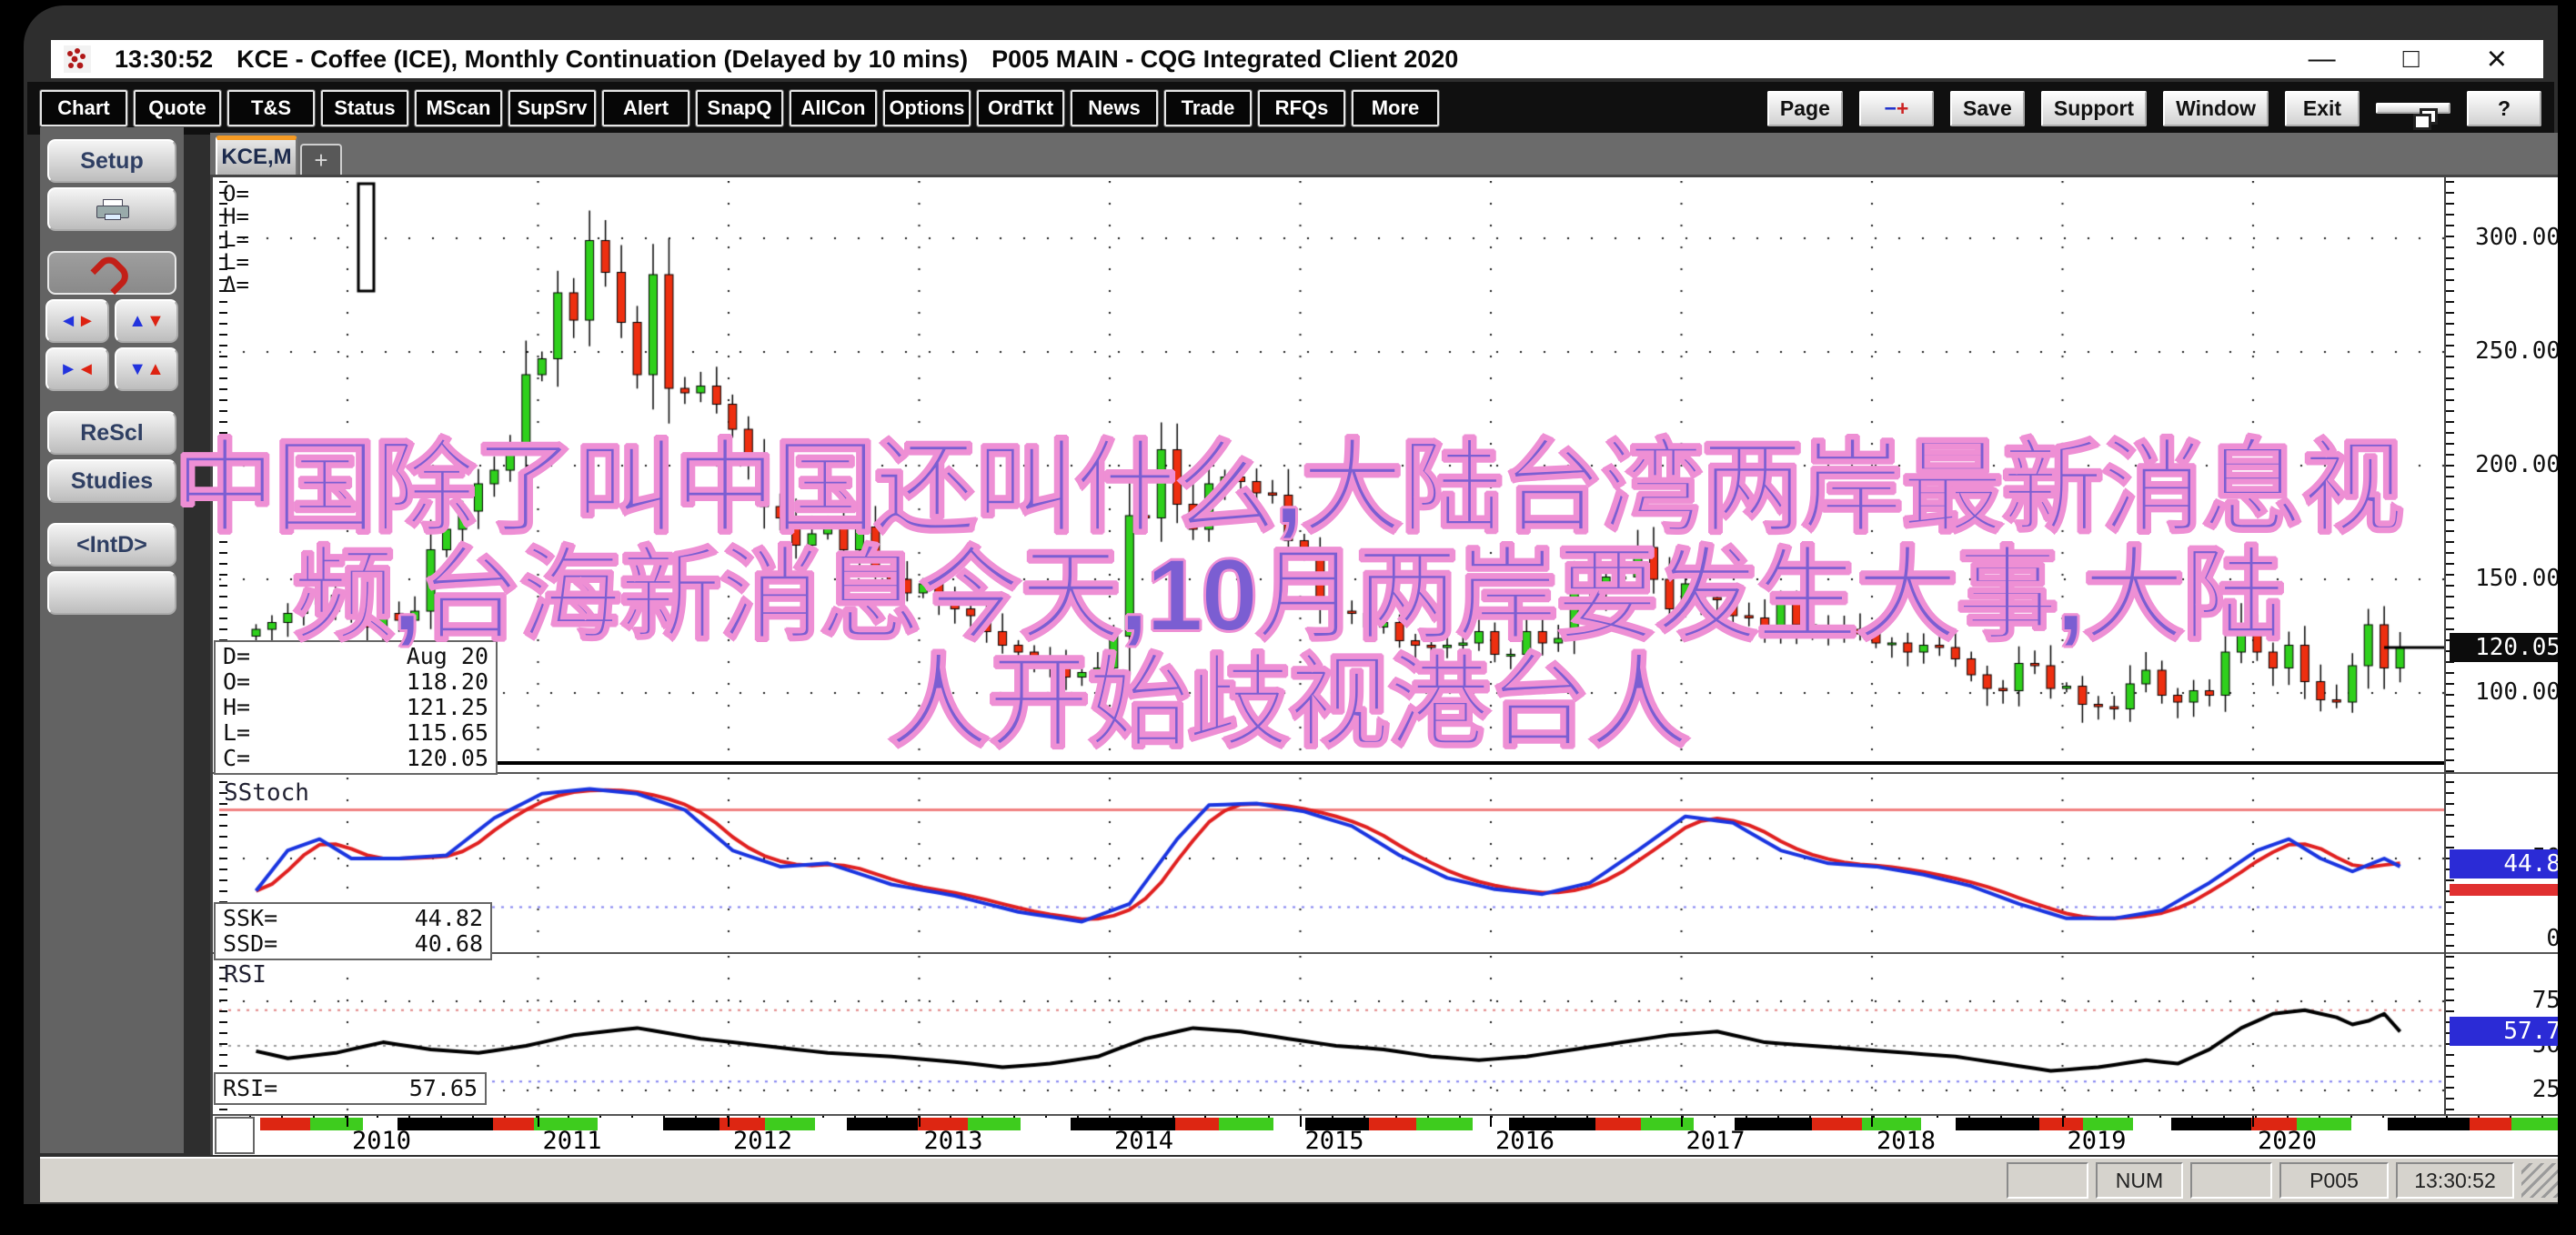 The height and width of the screenshot is (1235, 2576). I want to click on setup-button: Setup, so click(111, 161).